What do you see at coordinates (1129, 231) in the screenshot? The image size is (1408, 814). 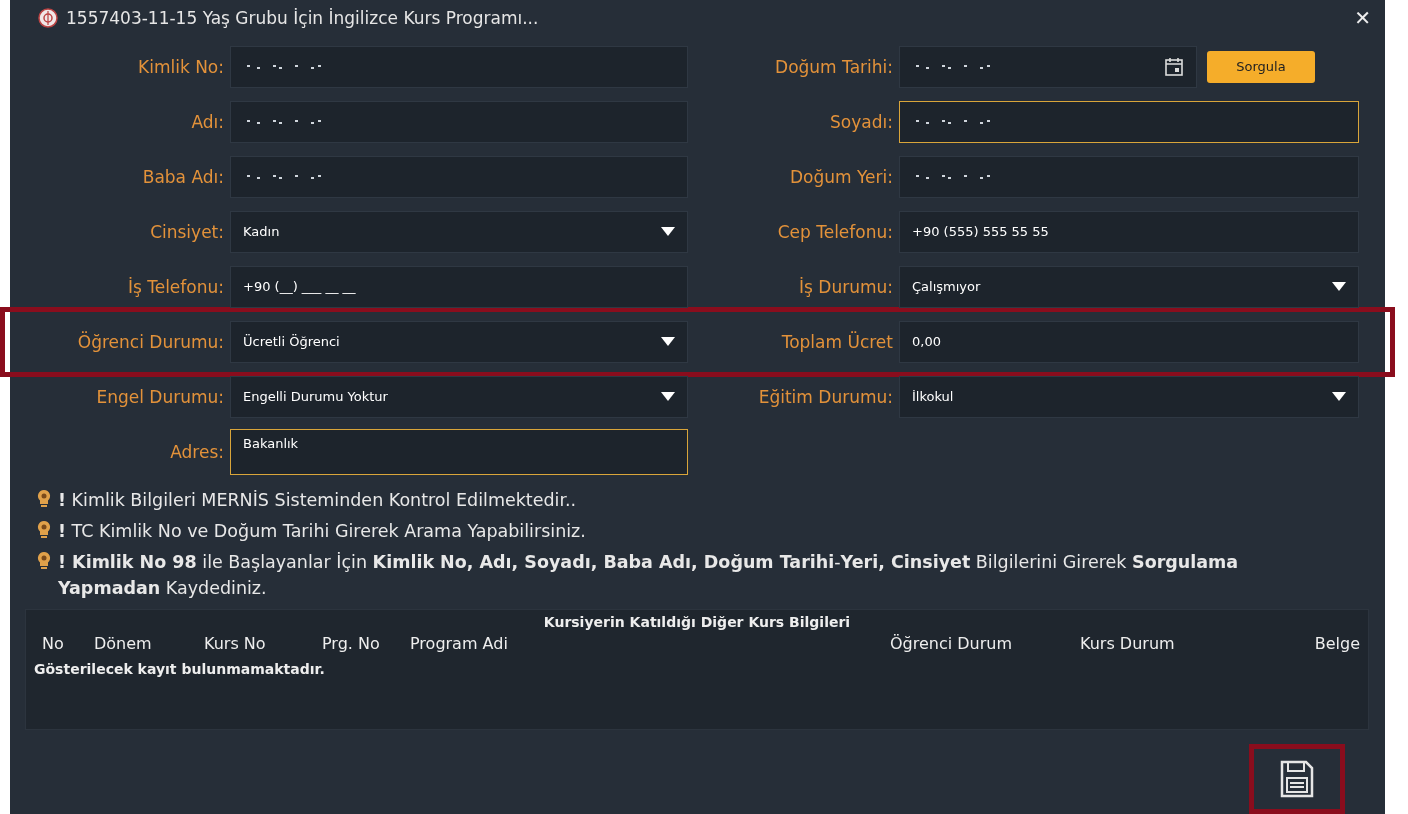 I see `input-field: +90 (555) 555 55 55` at bounding box center [1129, 231].